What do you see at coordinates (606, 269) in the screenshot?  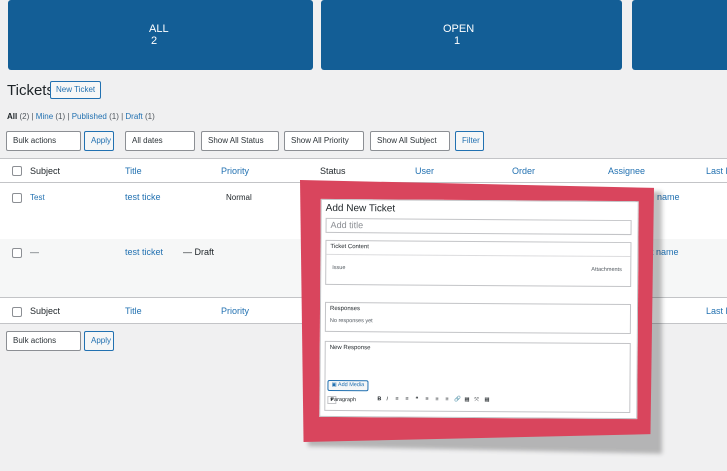 I see `attachments-label: Attachments` at bounding box center [606, 269].